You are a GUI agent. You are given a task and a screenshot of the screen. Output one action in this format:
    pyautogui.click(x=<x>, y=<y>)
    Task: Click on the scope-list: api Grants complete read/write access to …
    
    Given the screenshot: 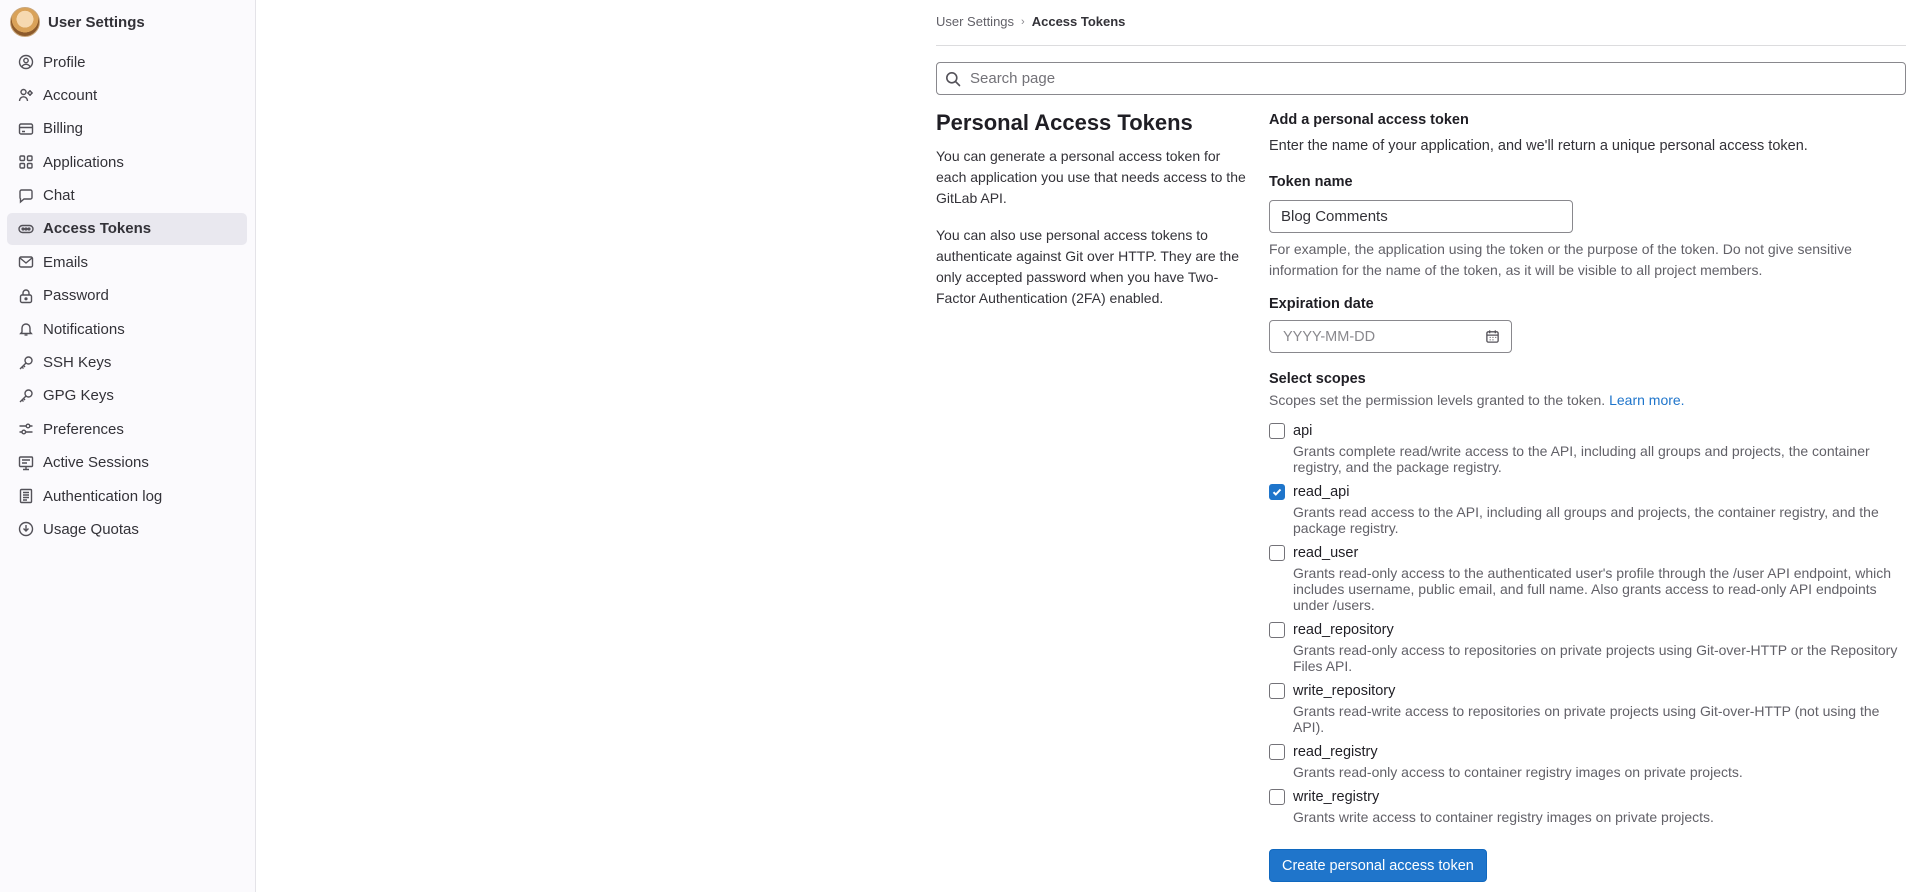 What is the action you would take?
    pyautogui.click(x=1589, y=623)
    